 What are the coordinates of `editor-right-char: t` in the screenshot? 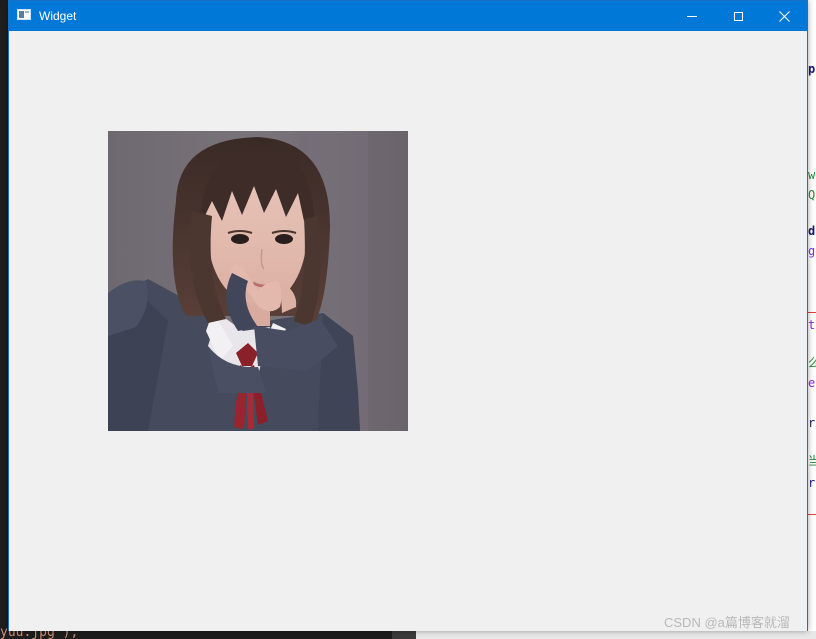 It's located at (812, 325).